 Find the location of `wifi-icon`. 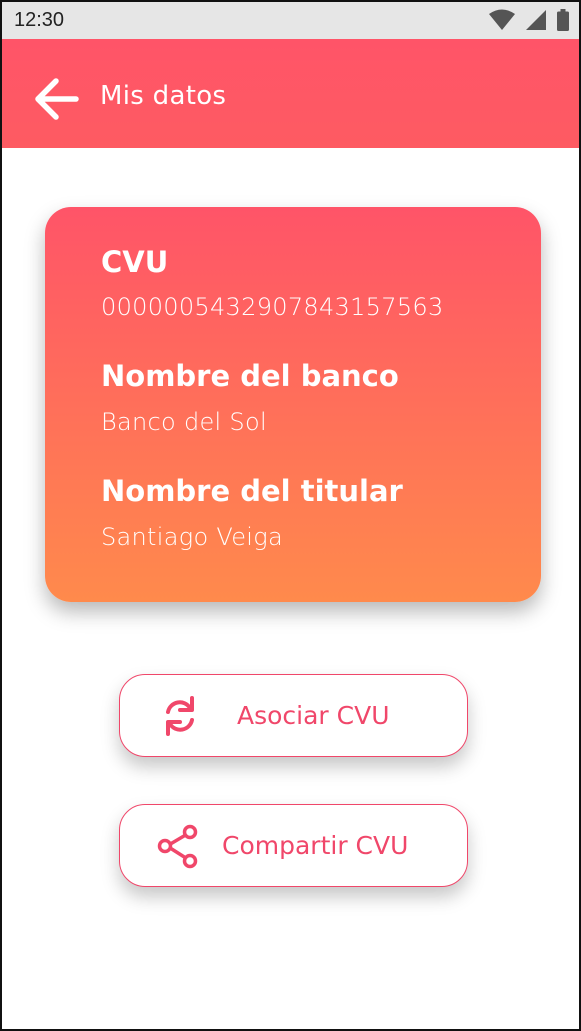

wifi-icon is located at coordinates (502, 20).